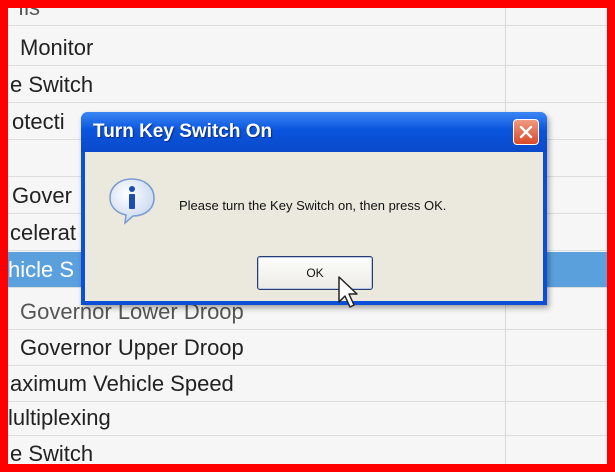 The image size is (615, 472). What do you see at coordinates (307, 418) in the screenshot?
I see `list-item: lultiplexing` at bounding box center [307, 418].